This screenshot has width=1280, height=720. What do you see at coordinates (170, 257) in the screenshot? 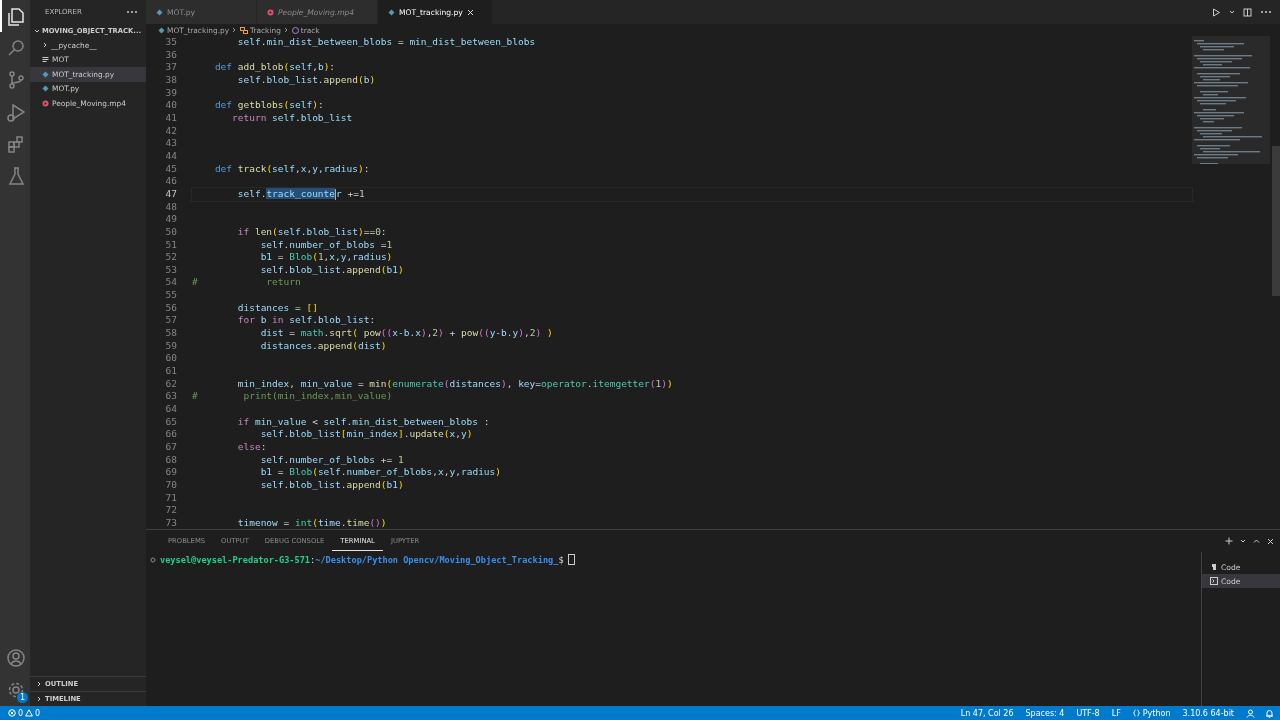
I see `line-number: 52` at bounding box center [170, 257].